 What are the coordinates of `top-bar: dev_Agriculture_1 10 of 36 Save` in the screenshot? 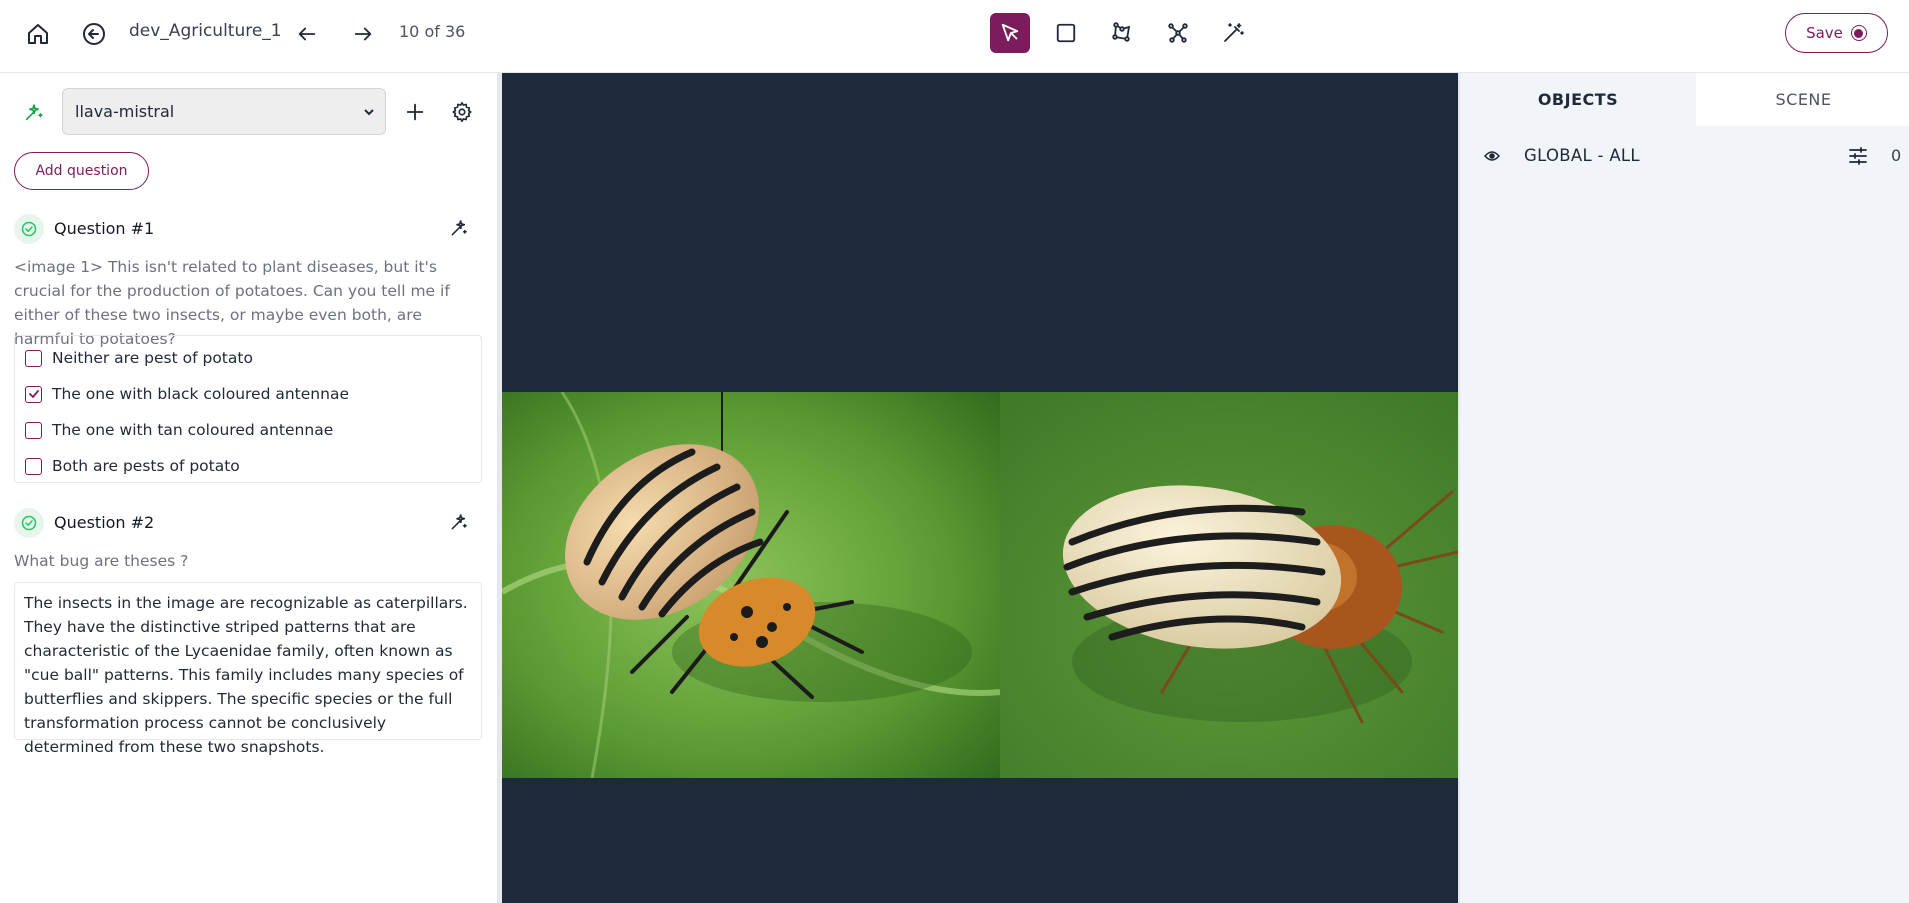 It's located at (954, 36).